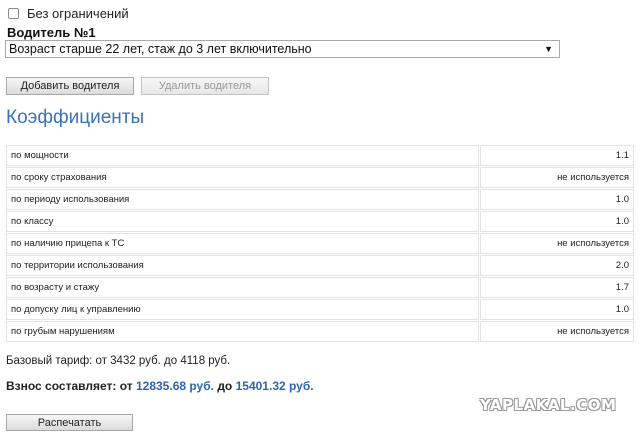  What do you see at coordinates (61, 386) in the screenshot?
I see `total-label: Взнос составляет:` at bounding box center [61, 386].